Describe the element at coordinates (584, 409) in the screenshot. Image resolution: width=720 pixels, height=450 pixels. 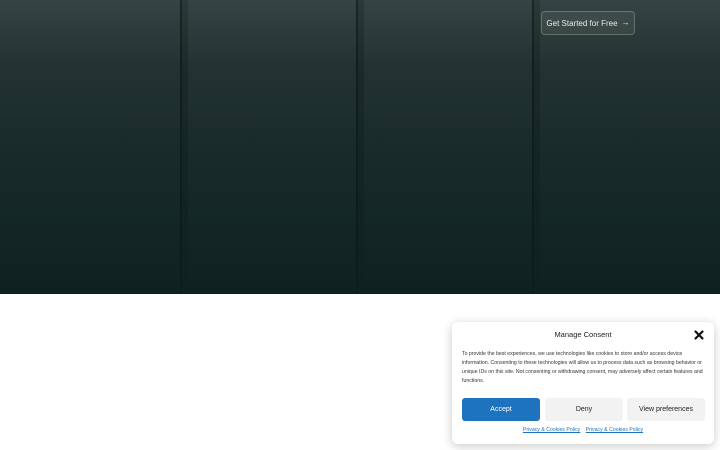
I see `deny-button: Deny` at that location.